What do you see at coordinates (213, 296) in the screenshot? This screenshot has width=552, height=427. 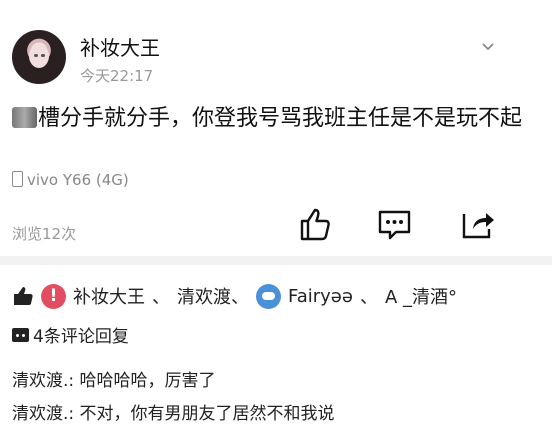 I see `like-user: 清欢渡、` at bounding box center [213, 296].